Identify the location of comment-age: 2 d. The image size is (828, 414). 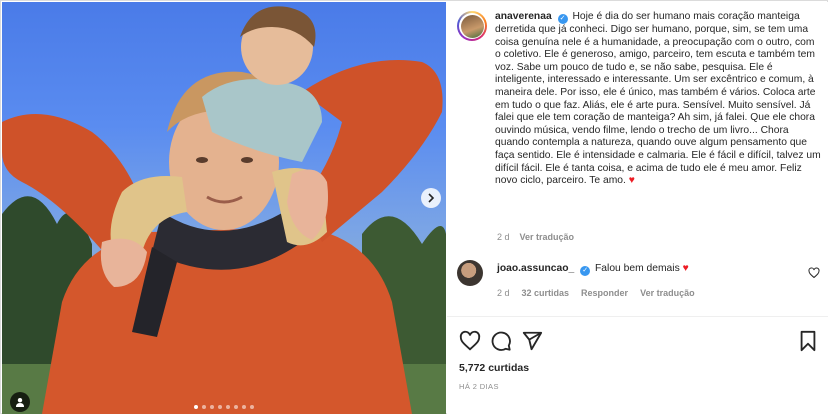
(503, 293).